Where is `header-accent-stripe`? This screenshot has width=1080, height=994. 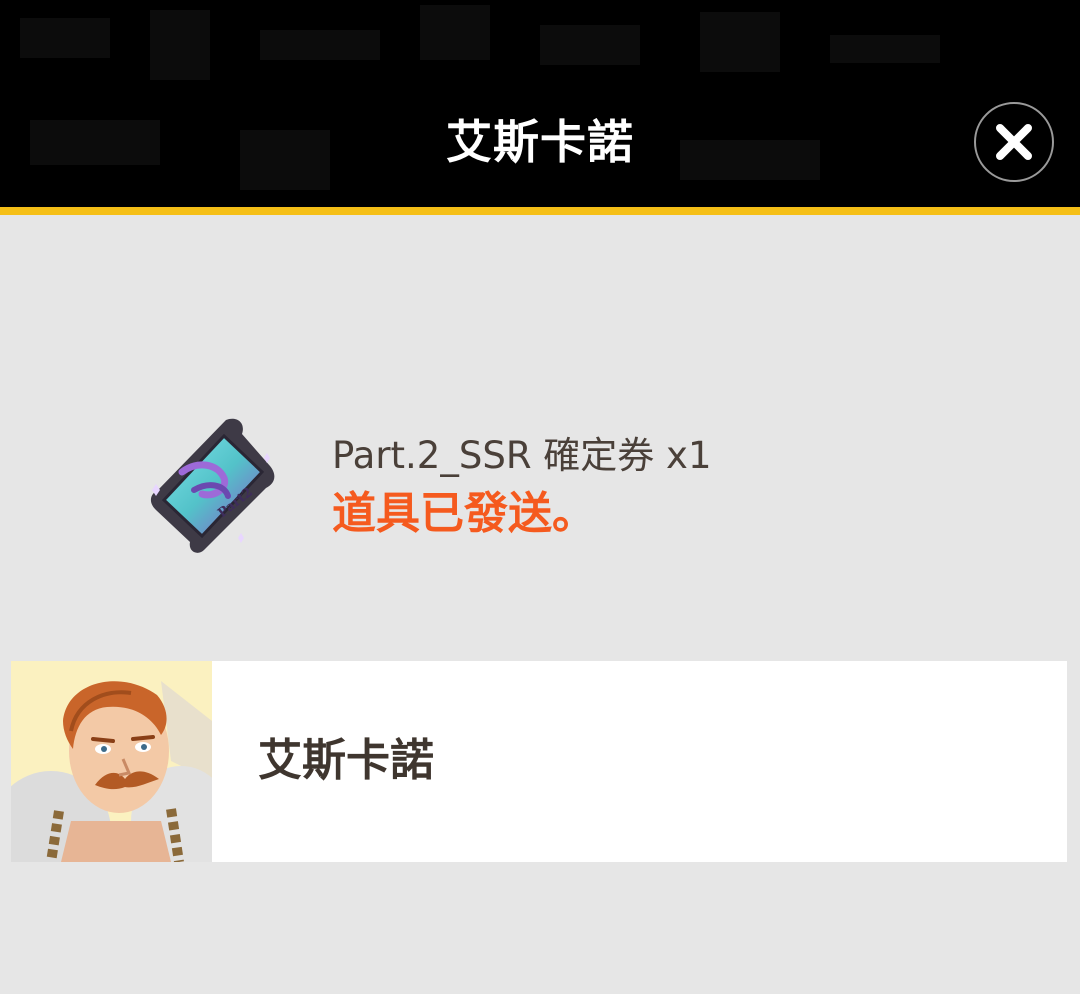 header-accent-stripe is located at coordinates (540, 211).